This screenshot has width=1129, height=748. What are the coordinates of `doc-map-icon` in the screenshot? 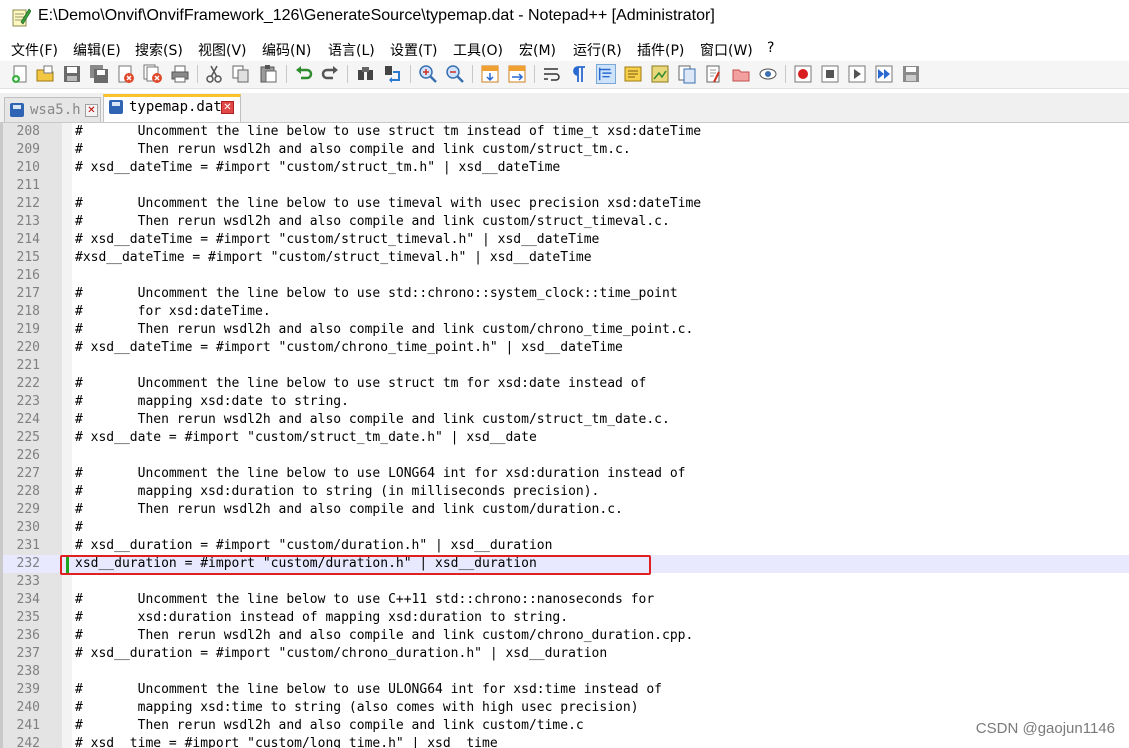 It's located at (660, 74).